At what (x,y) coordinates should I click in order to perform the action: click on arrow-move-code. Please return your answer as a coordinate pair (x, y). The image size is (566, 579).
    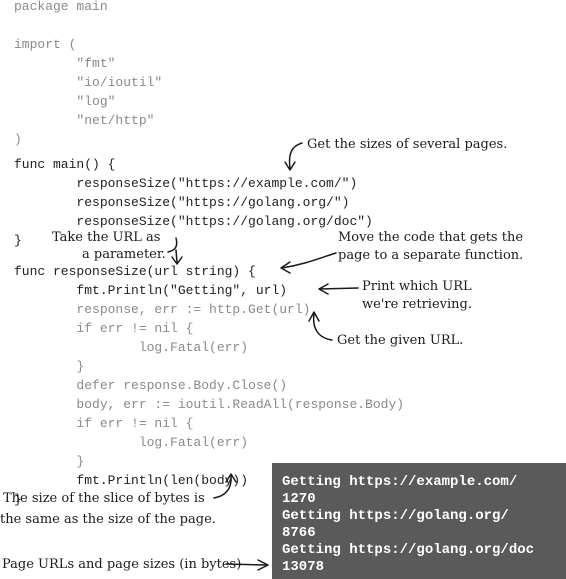
    Looking at the image, I should click on (309, 260).